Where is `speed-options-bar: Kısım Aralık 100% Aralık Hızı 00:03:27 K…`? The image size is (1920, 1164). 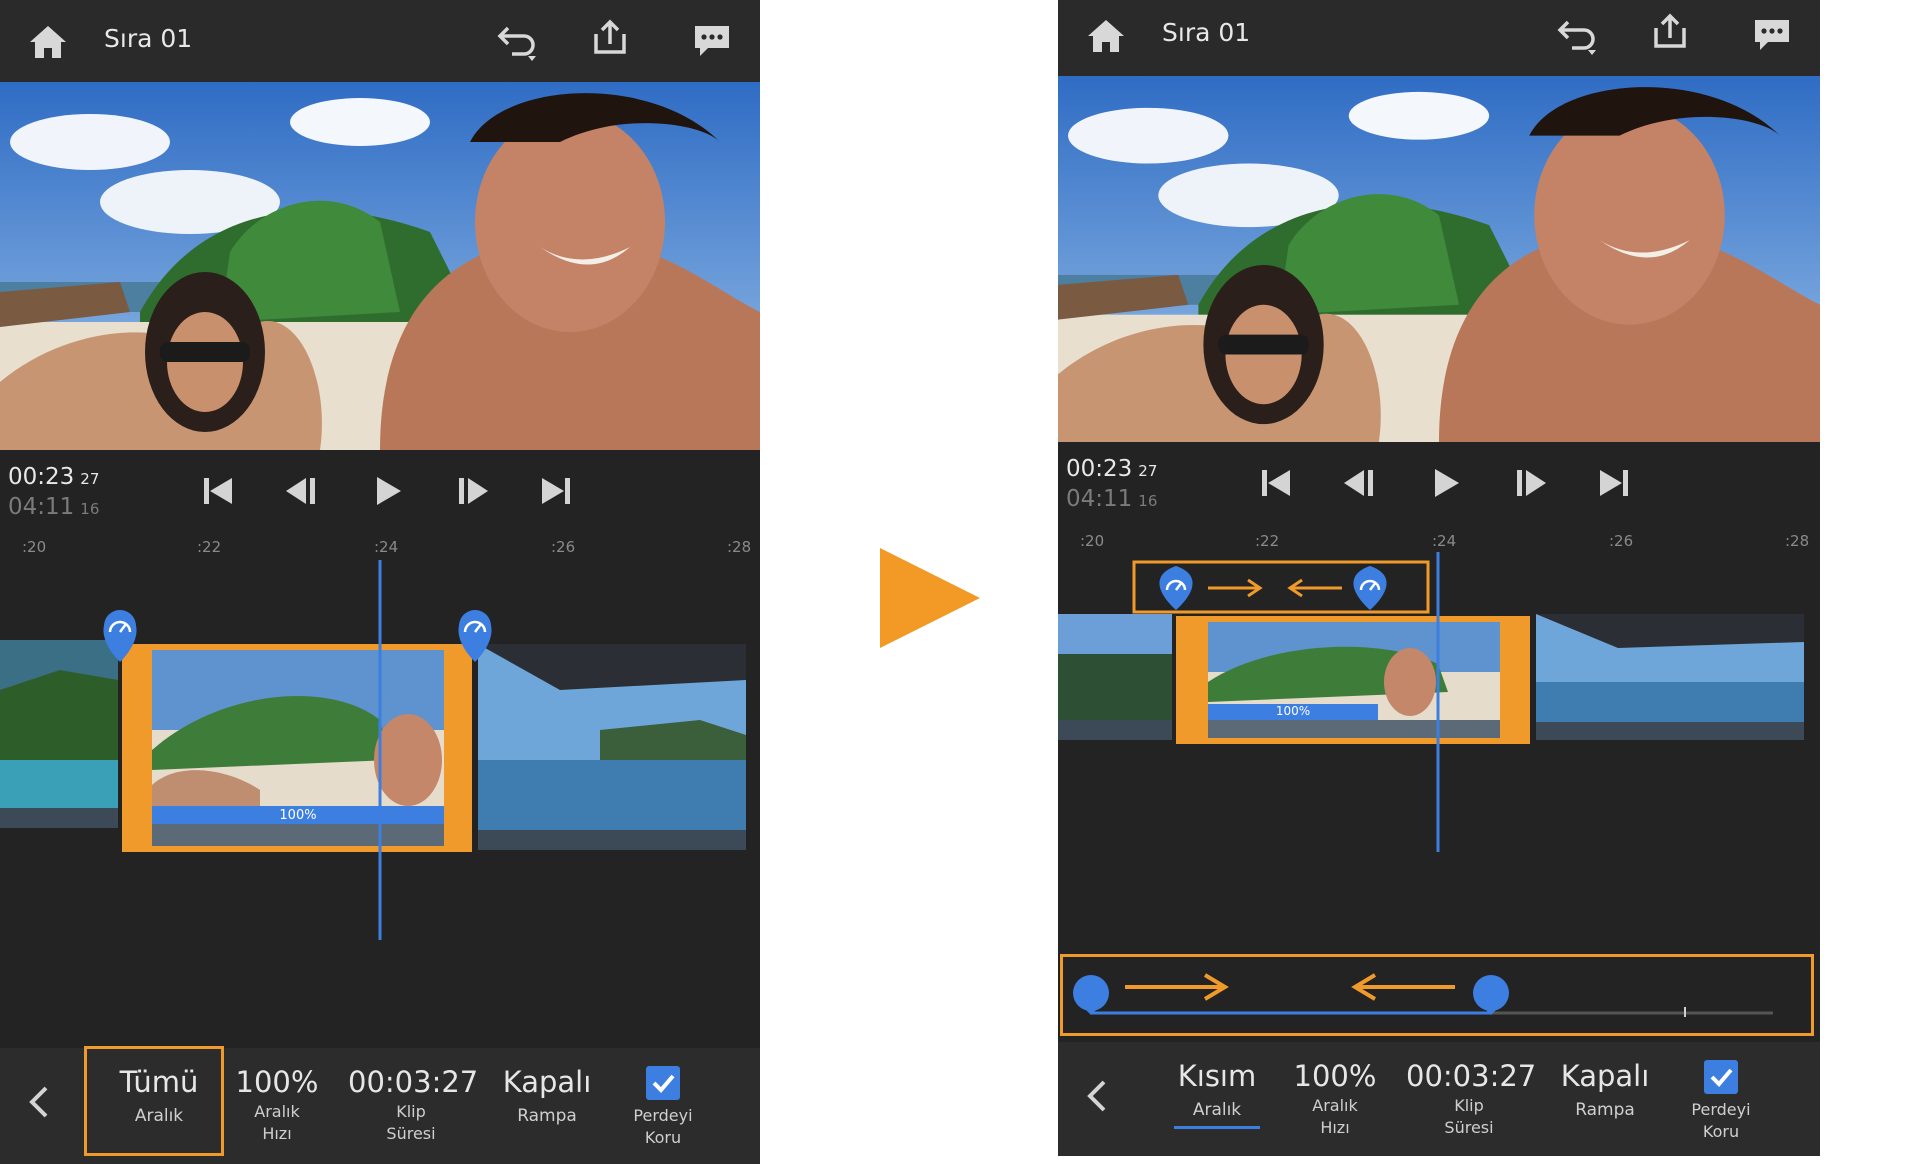 speed-options-bar: Kısım Aralık 100% Aralık Hızı 00:03:27 K… is located at coordinates (1439, 1099).